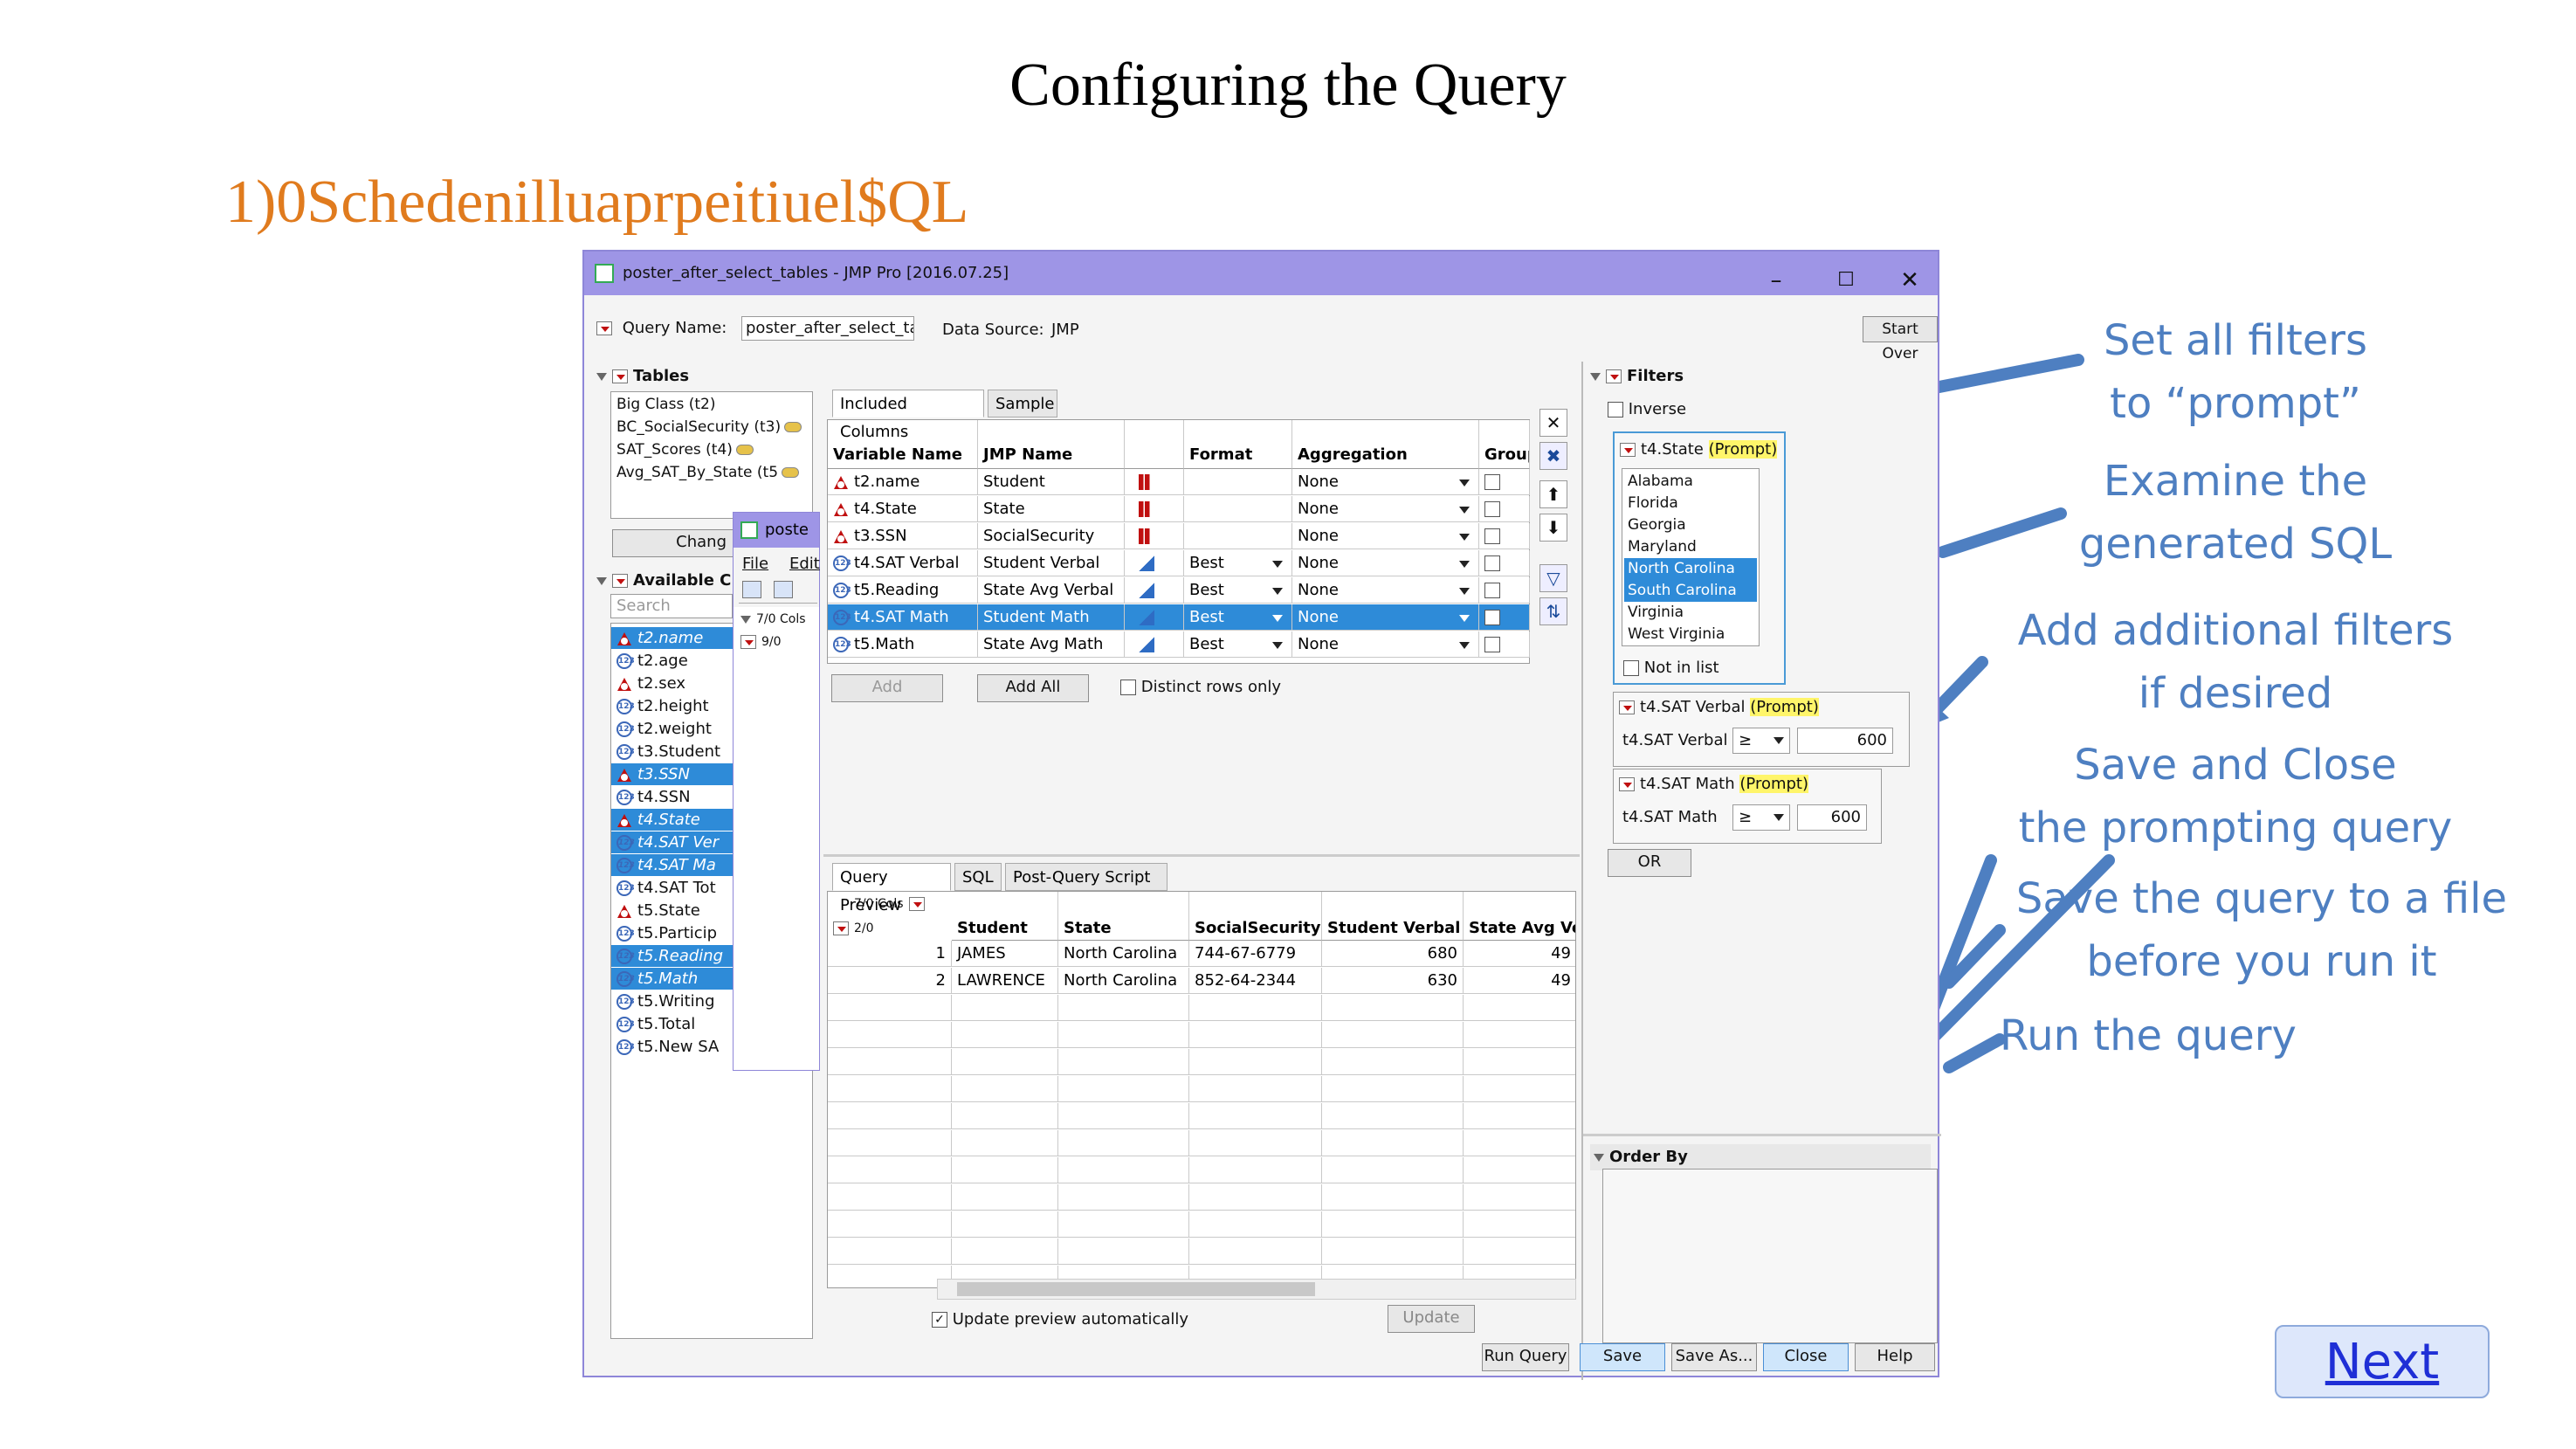  What do you see at coordinates (1553, 494) in the screenshot?
I see `move-up-icon: ⬆` at bounding box center [1553, 494].